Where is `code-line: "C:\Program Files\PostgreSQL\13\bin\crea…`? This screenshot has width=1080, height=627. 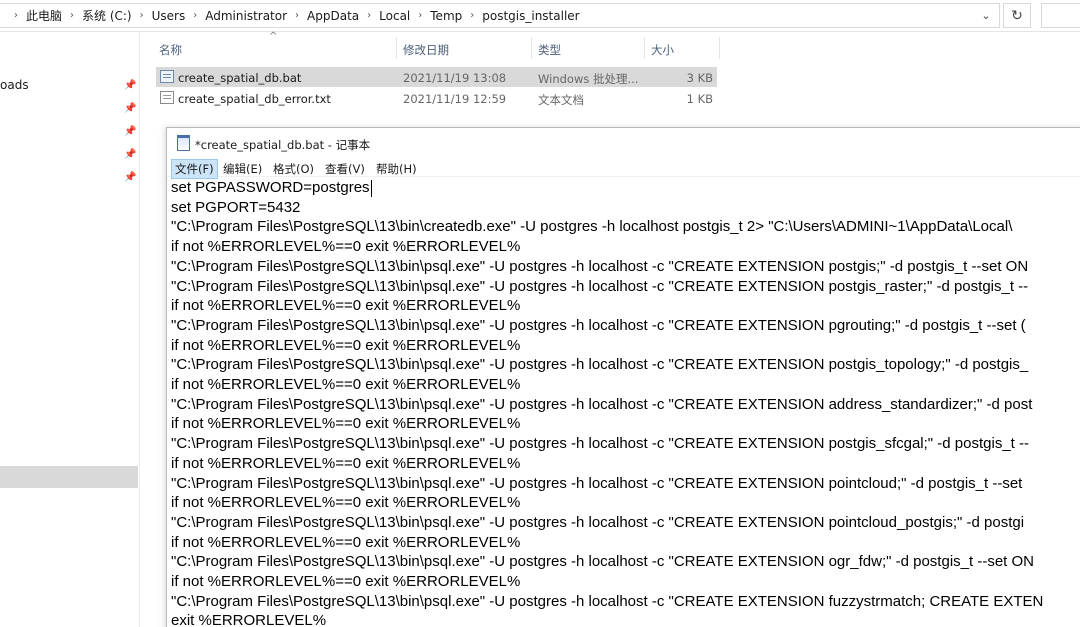 code-line: "C:\Program Files\PostgreSQL\13\bin\crea… is located at coordinates (592, 227).